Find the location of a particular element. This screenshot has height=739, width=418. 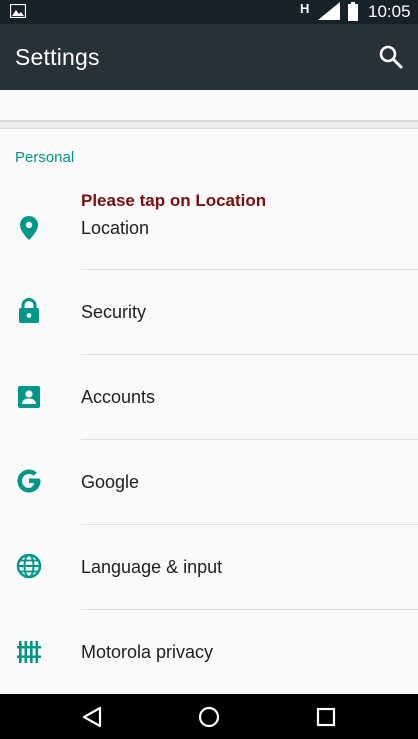

location-pin-icon is located at coordinates (29, 228).